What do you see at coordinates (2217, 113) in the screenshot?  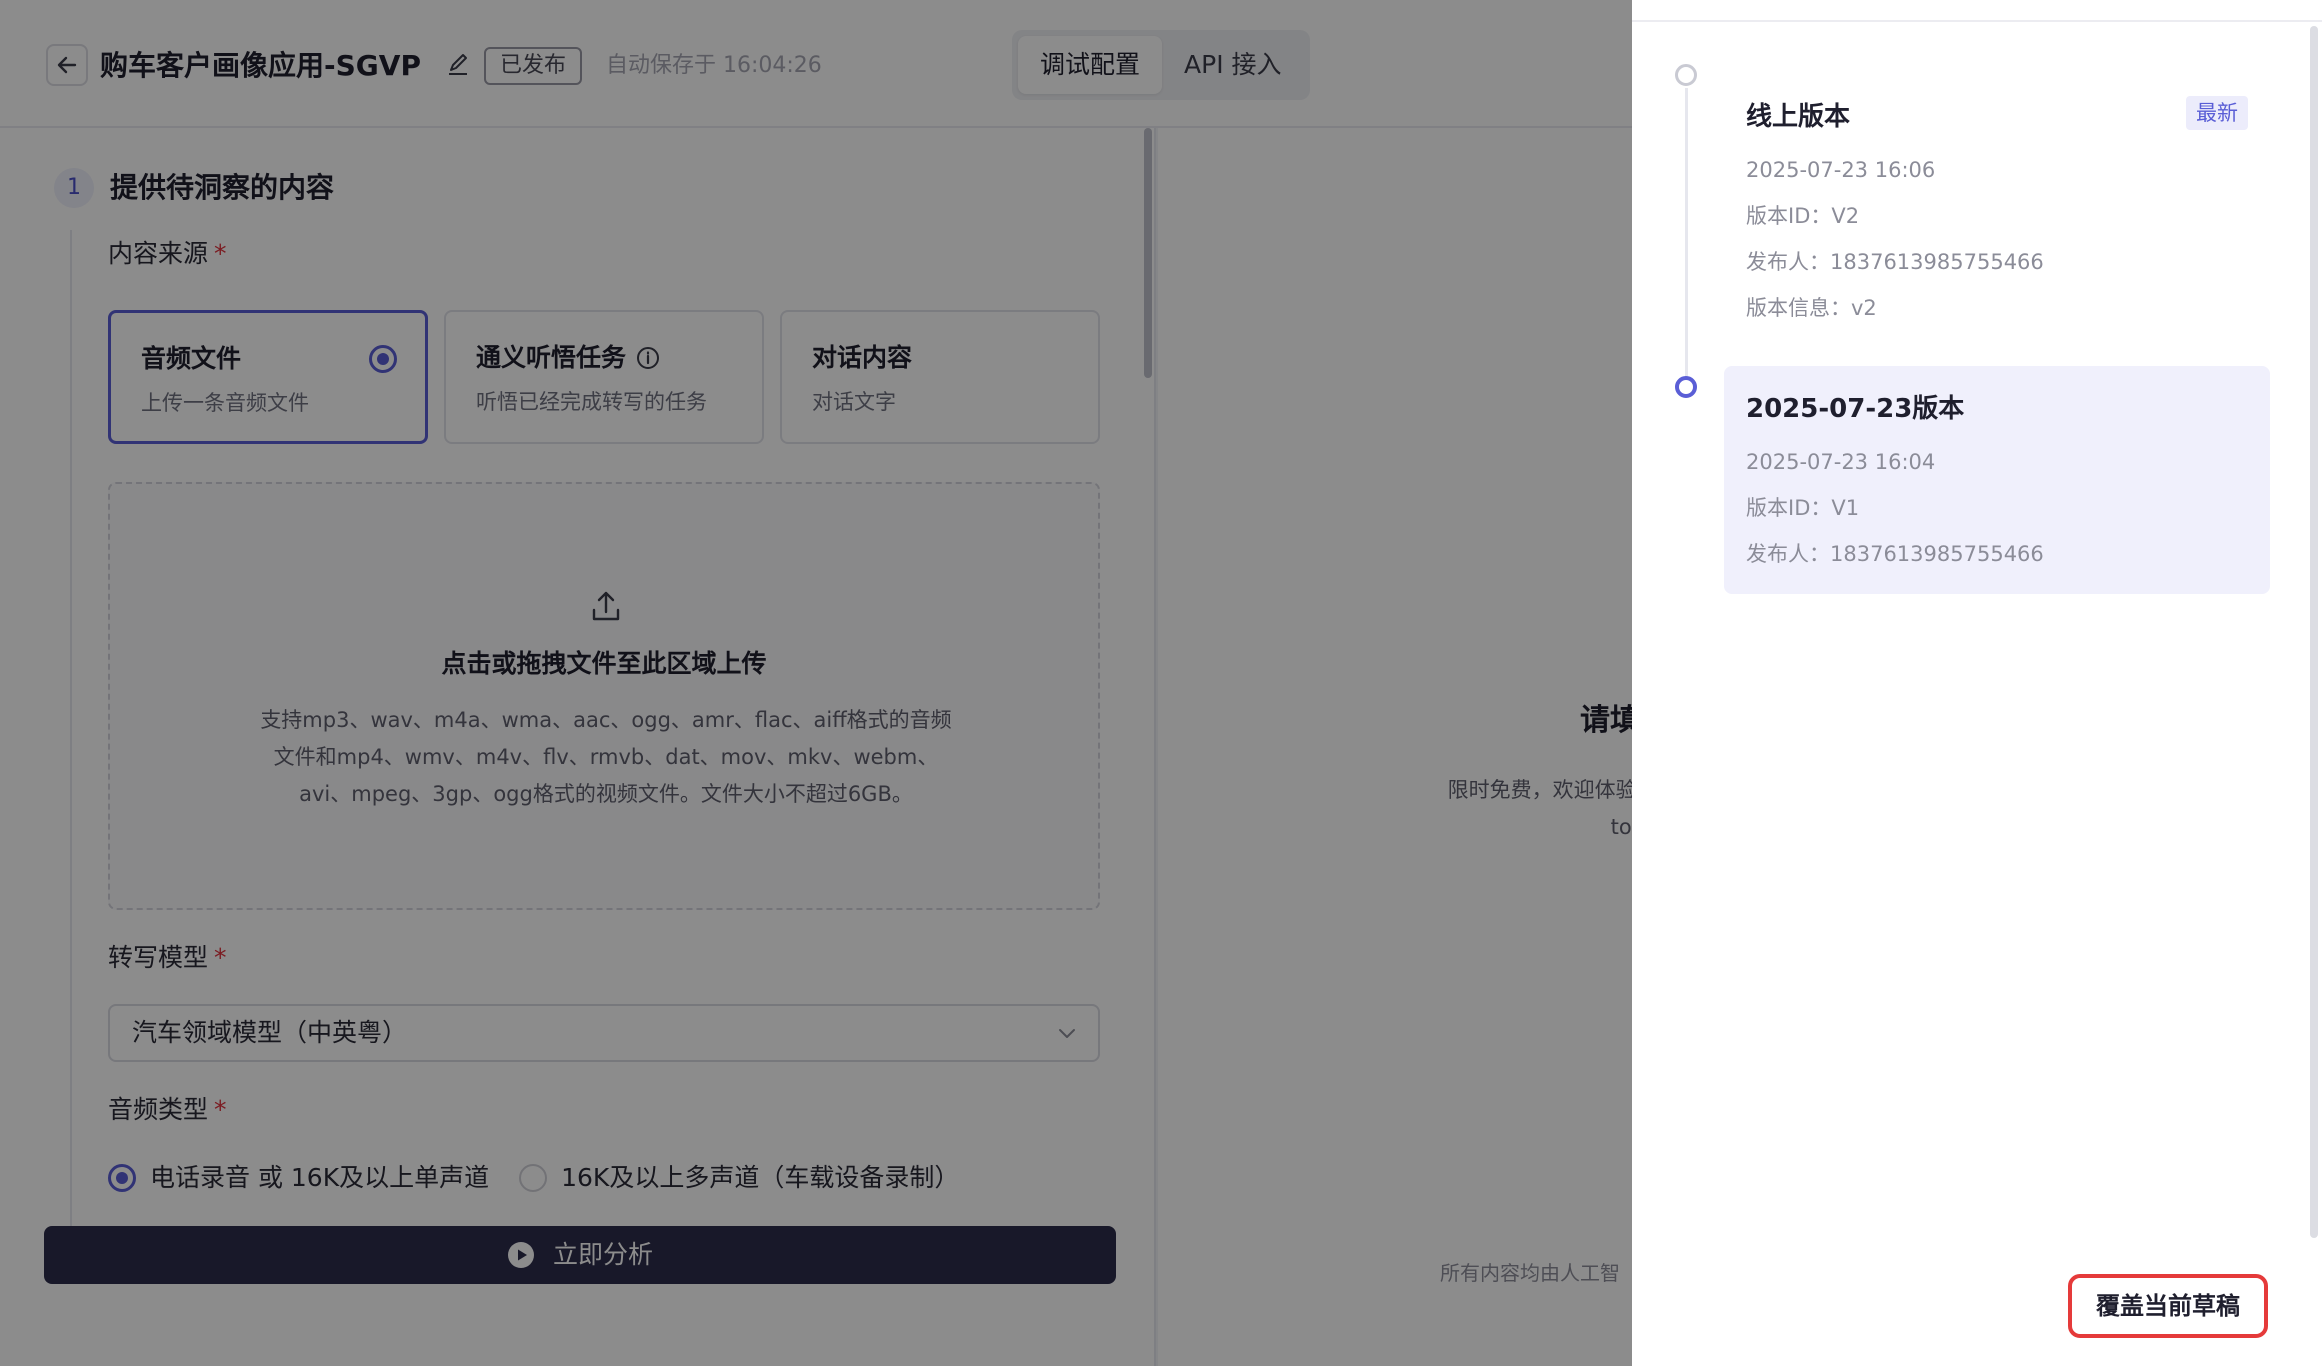 I see `newest-badge: 最新` at bounding box center [2217, 113].